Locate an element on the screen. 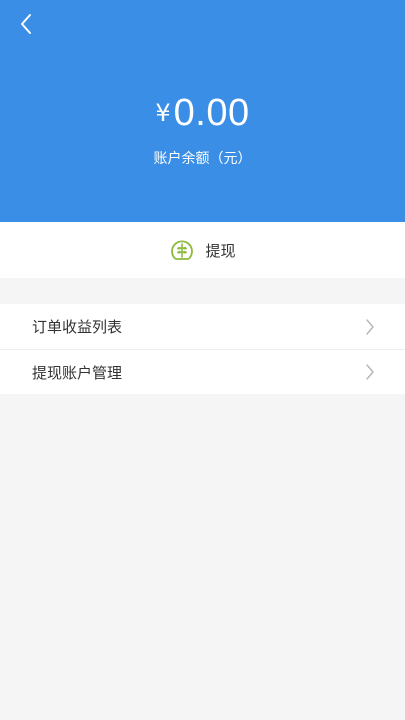 This screenshot has height=720, width=405. menu-item-withdraw-accounts: 提现账户管理 is located at coordinates (202, 371).